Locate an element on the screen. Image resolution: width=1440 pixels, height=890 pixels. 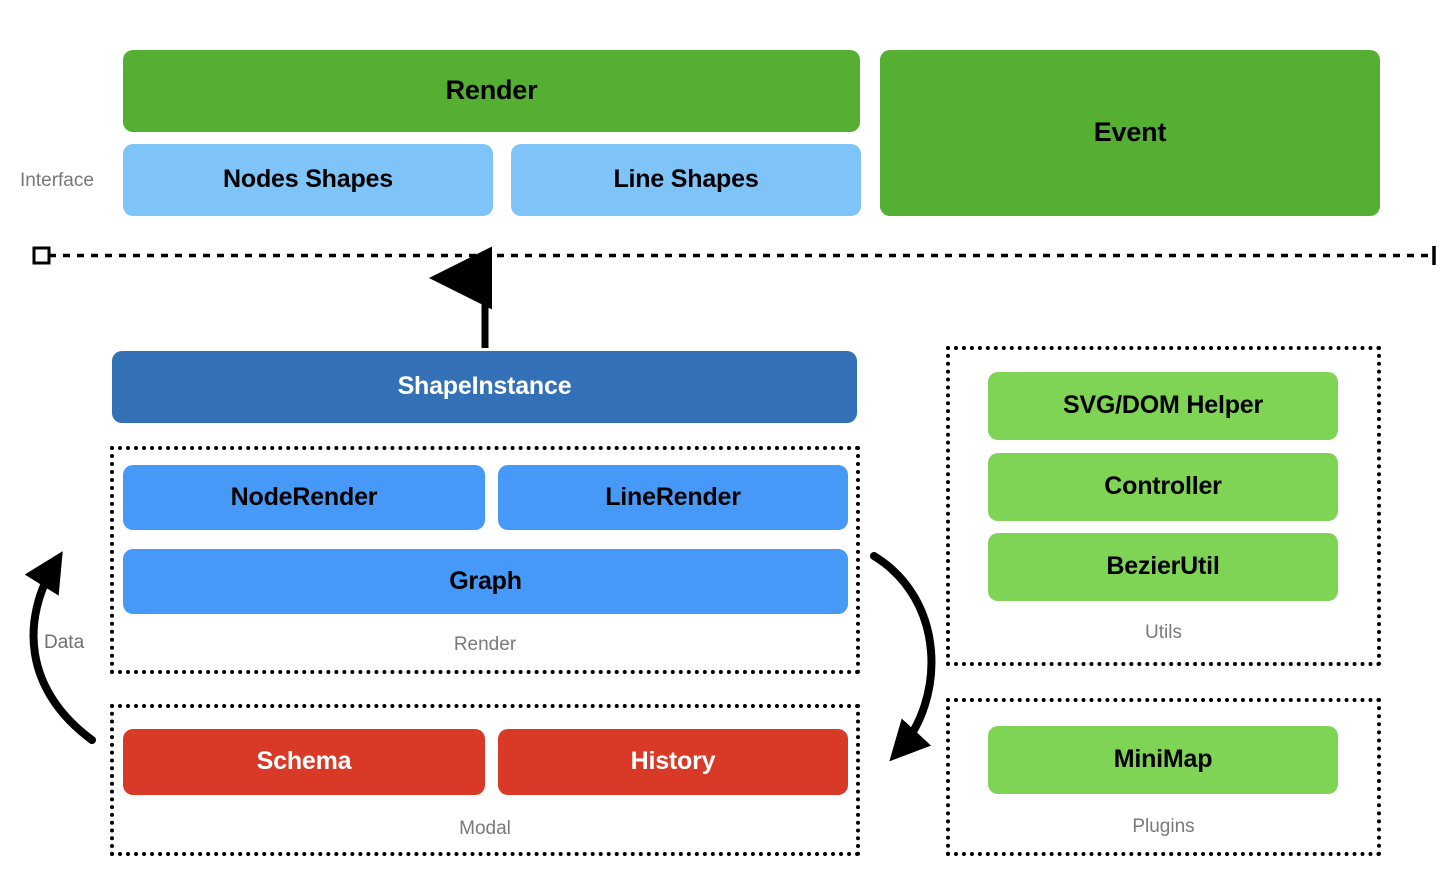
side-box-minimap: MiniMap is located at coordinates (1163, 760).